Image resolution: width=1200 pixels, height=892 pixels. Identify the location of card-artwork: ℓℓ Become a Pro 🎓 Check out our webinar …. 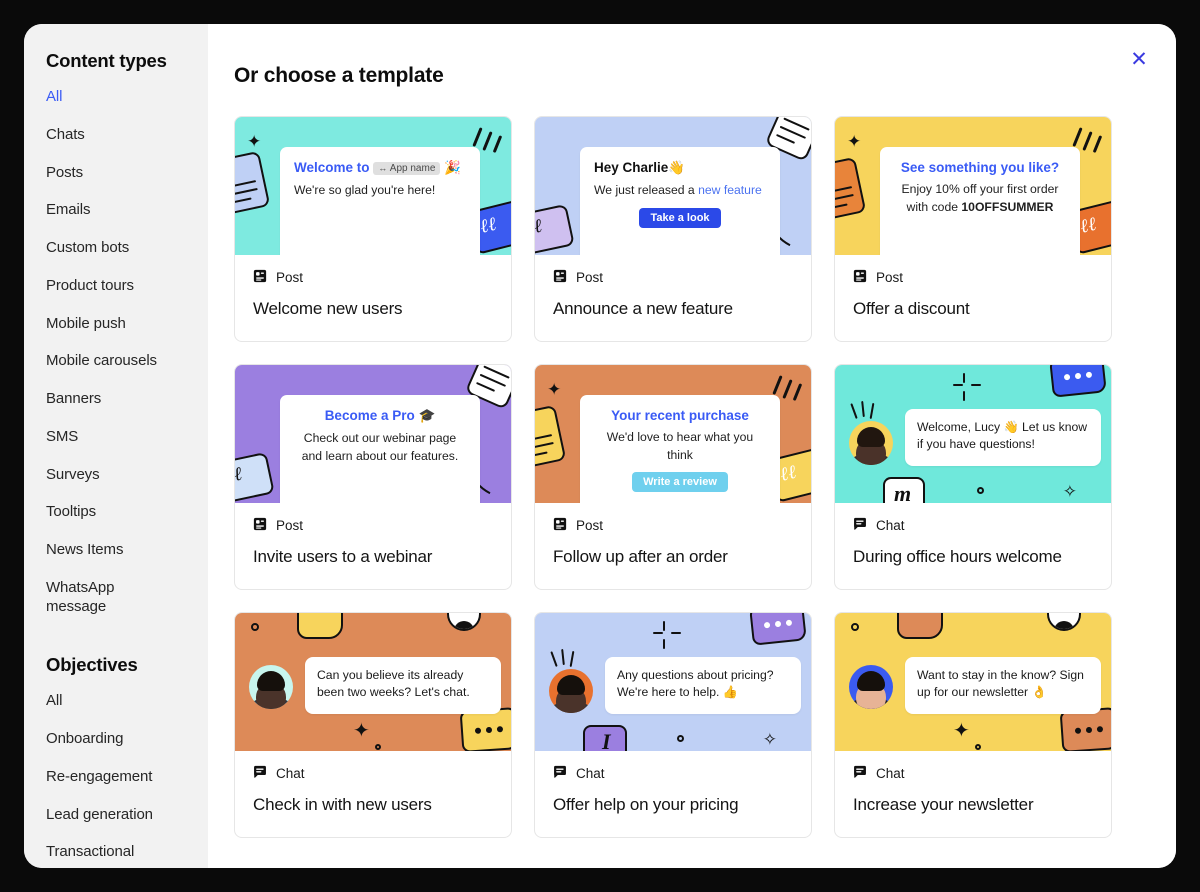
(373, 433).